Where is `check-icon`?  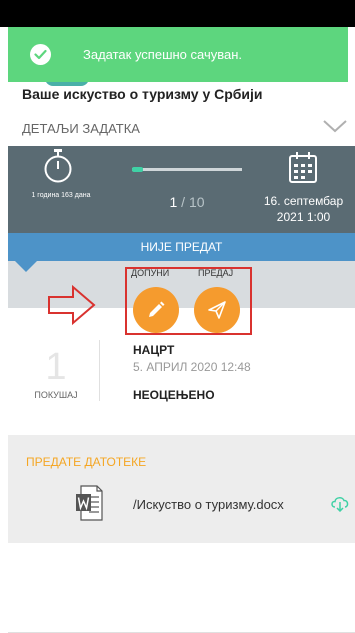
check-icon is located at coordinates (40, 54).